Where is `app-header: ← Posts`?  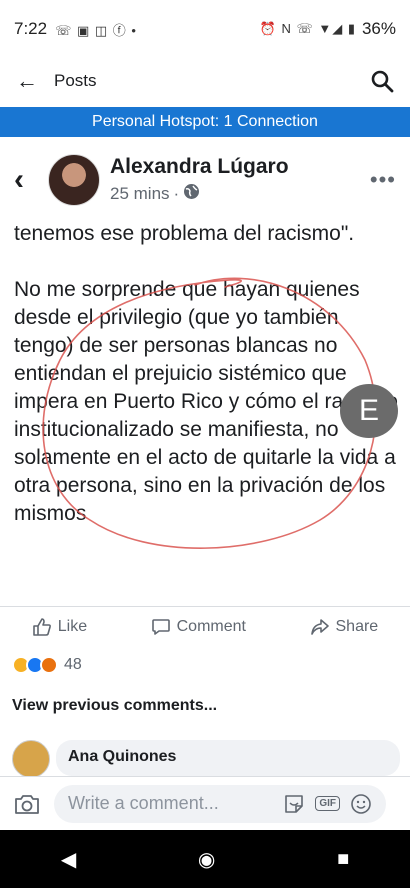
app-header: ← Posts is located at coordinates (205, 81).